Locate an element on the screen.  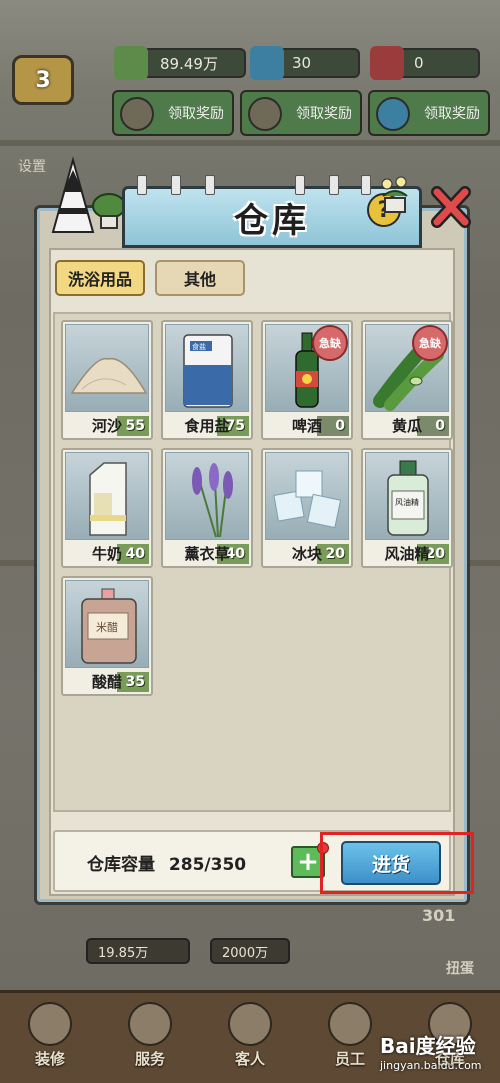
close-icon is located at coordinates (451, 207).